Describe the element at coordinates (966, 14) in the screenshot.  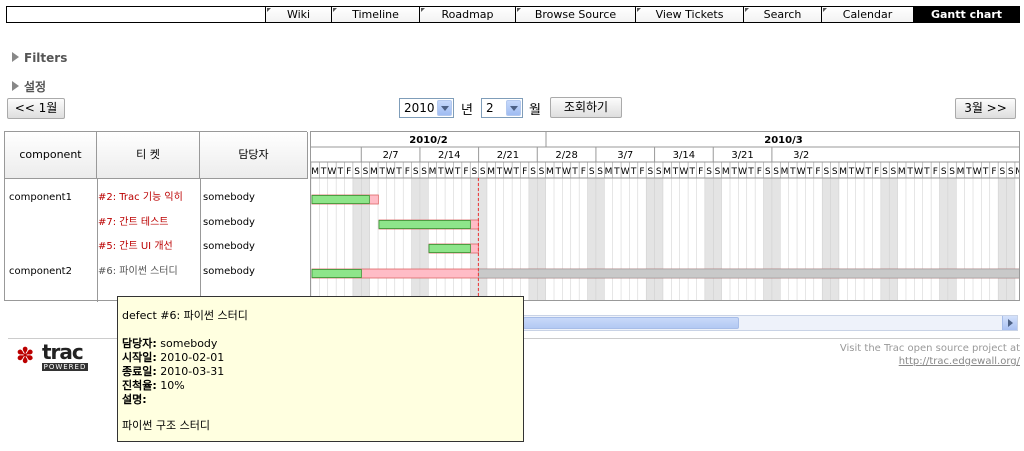
I see `nav-gantt-chart: Gantt chart` at that location.